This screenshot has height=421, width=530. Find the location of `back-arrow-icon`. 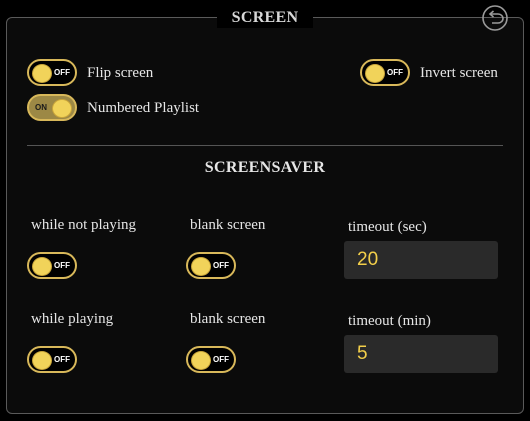

back-arrow-icon is located at coordinates (495, 18).